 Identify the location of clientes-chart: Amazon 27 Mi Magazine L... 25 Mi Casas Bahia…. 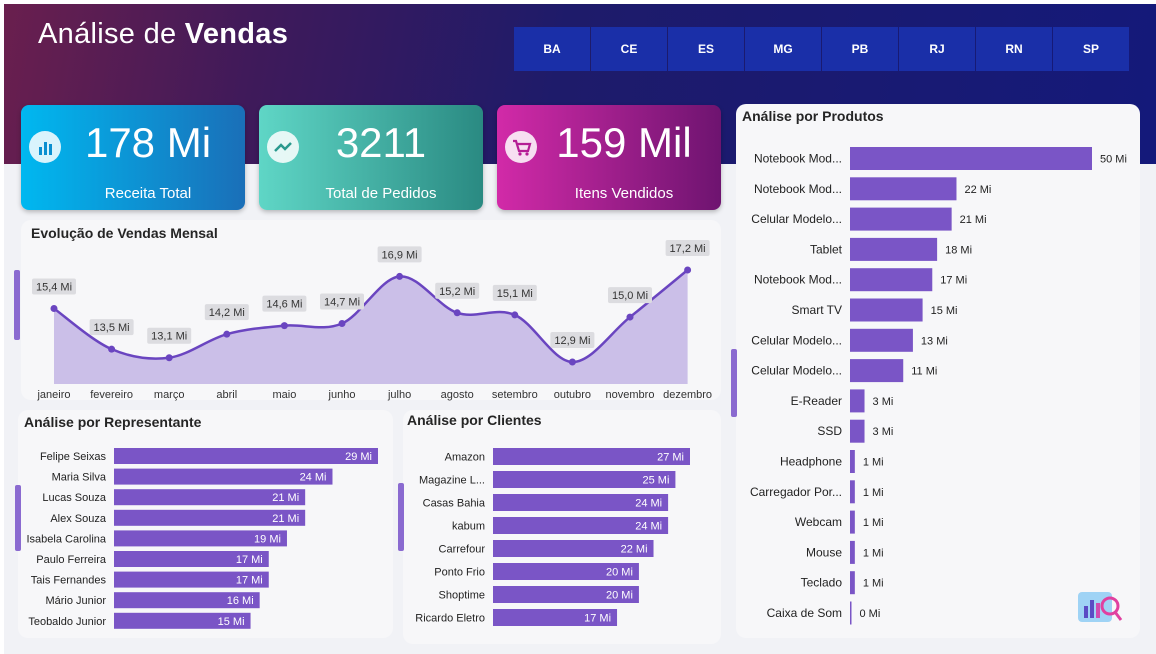
(552, 537).